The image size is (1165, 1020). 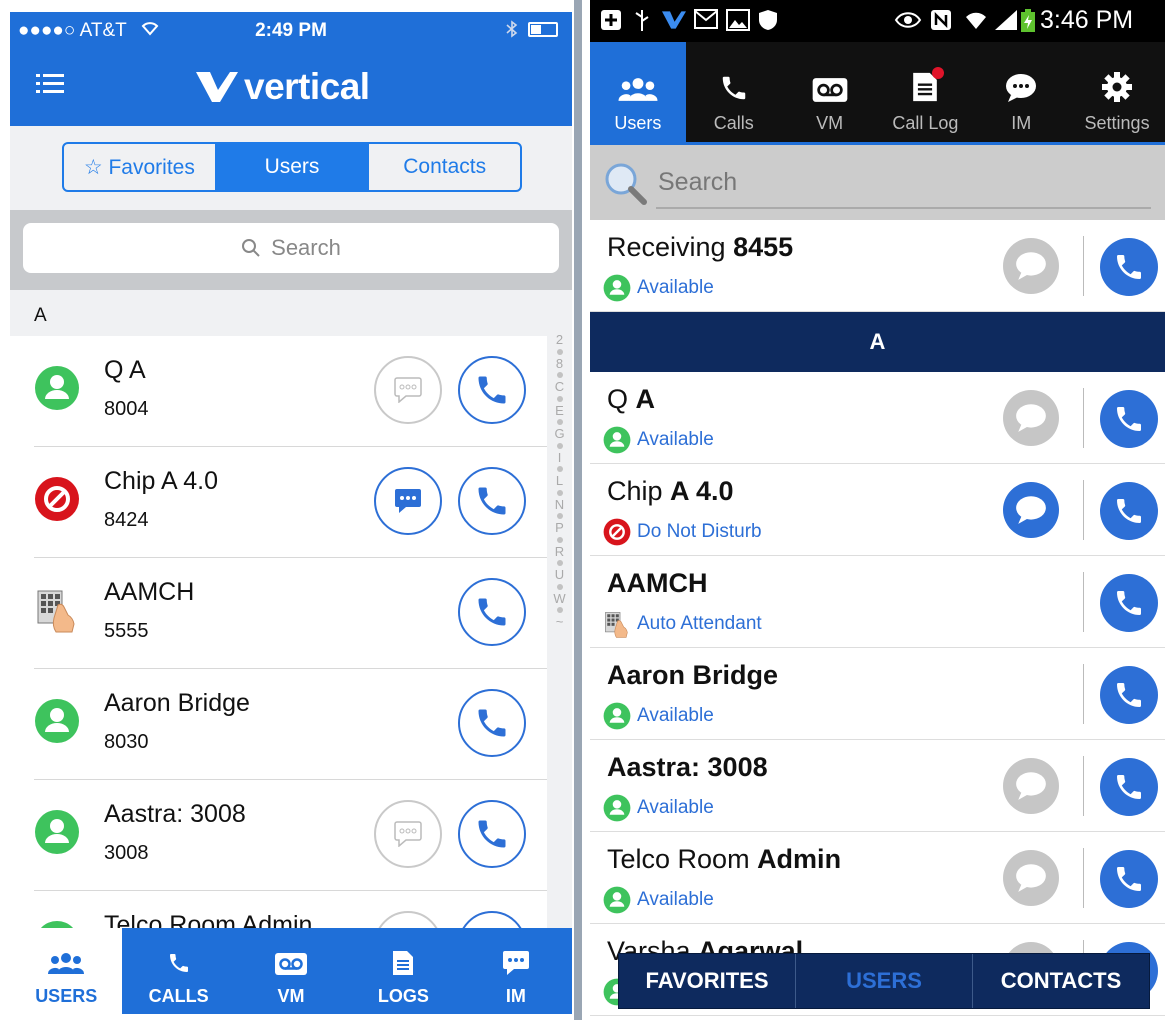 What do you see at coordinates (1021, 123) in the screenshot?
I see `tab-im-label: IM` at bounding box center [1021, 123].